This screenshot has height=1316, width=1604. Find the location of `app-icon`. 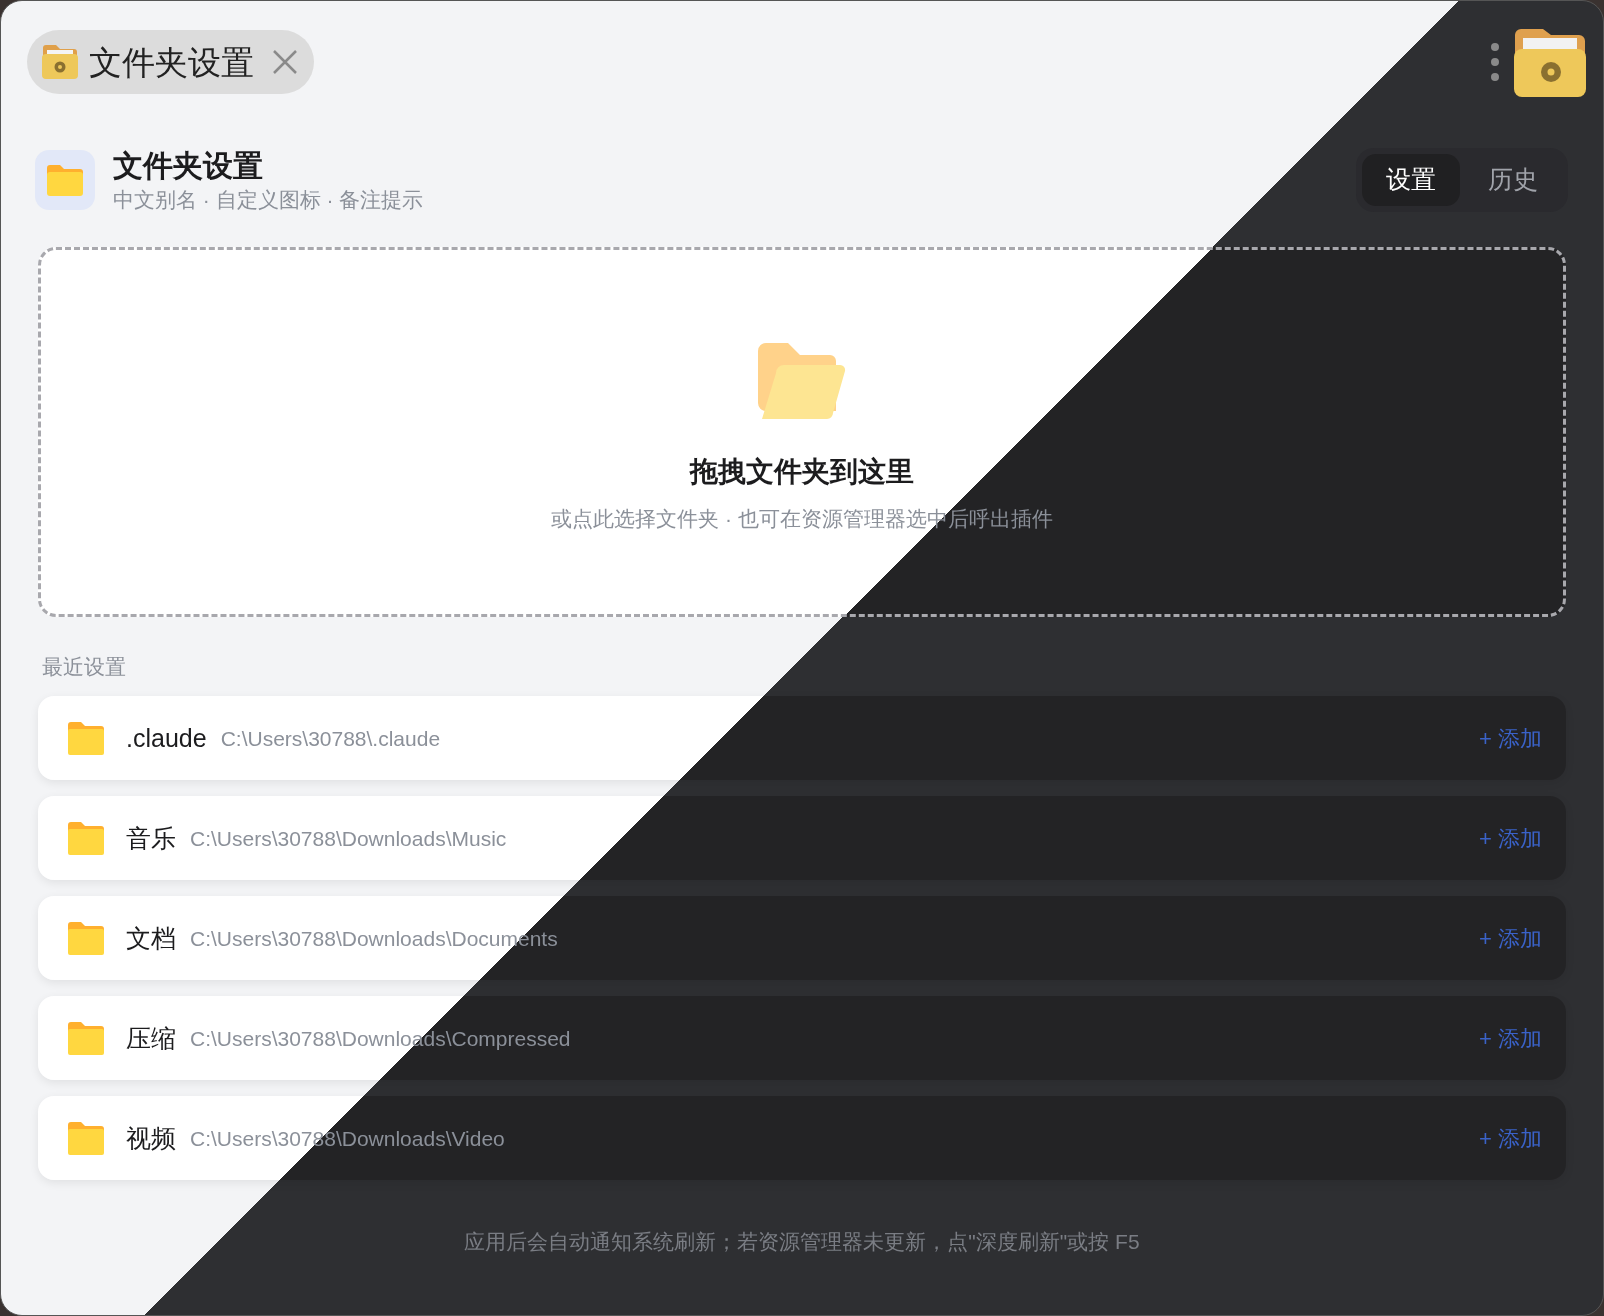

app-icon is located at coordinates (65, 179).